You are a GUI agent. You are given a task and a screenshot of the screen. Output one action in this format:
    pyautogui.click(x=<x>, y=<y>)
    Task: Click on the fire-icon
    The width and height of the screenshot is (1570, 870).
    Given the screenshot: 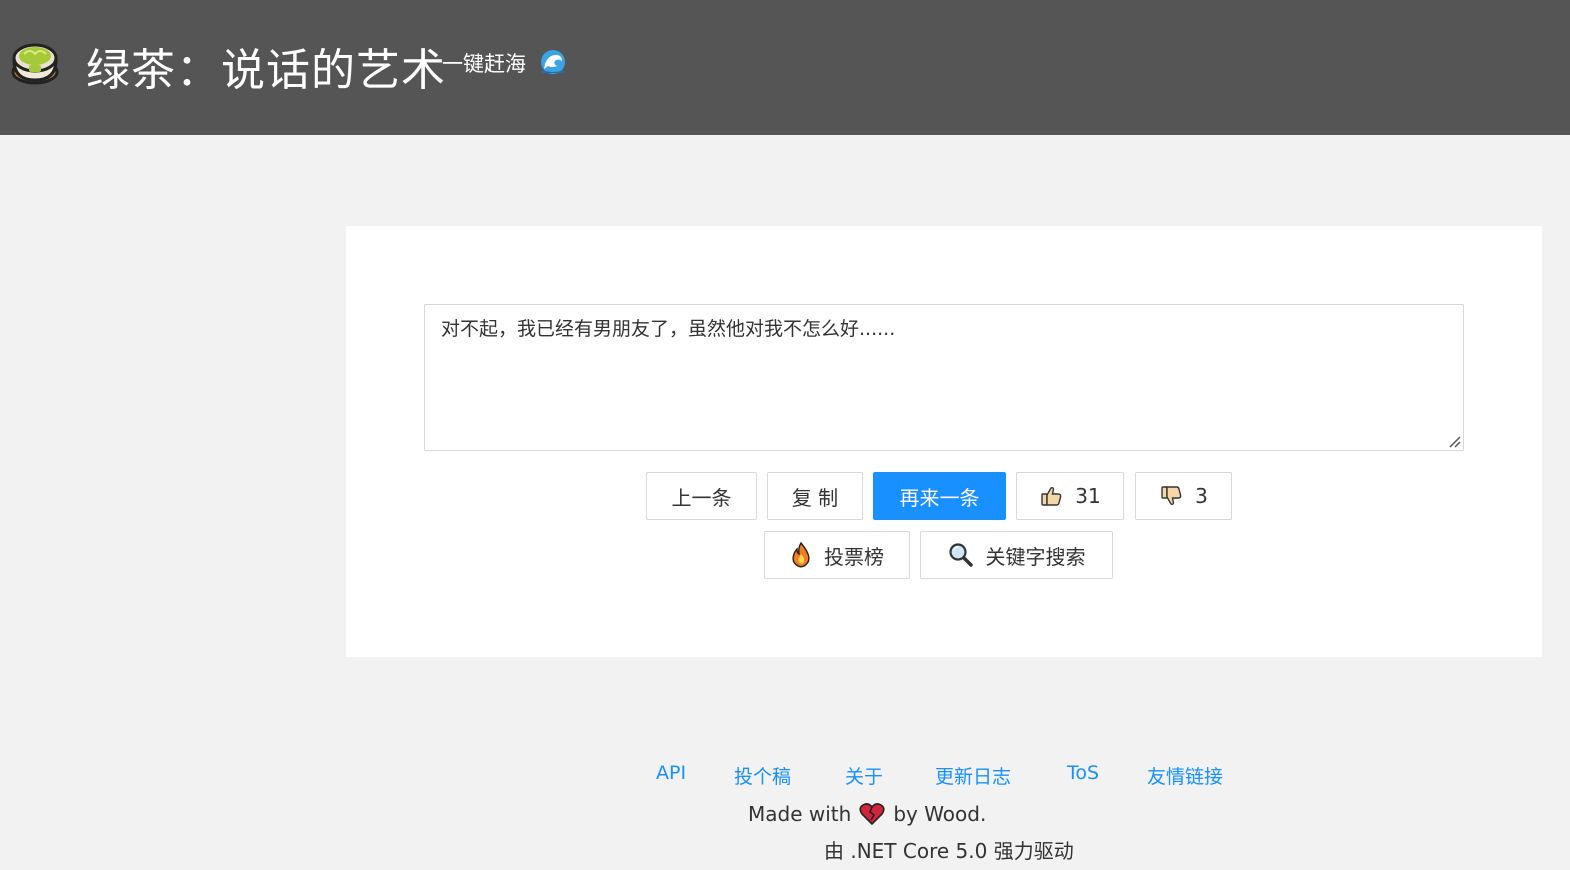 What is the action you would take?
    pyautogui.click(x=801, y=555)
    